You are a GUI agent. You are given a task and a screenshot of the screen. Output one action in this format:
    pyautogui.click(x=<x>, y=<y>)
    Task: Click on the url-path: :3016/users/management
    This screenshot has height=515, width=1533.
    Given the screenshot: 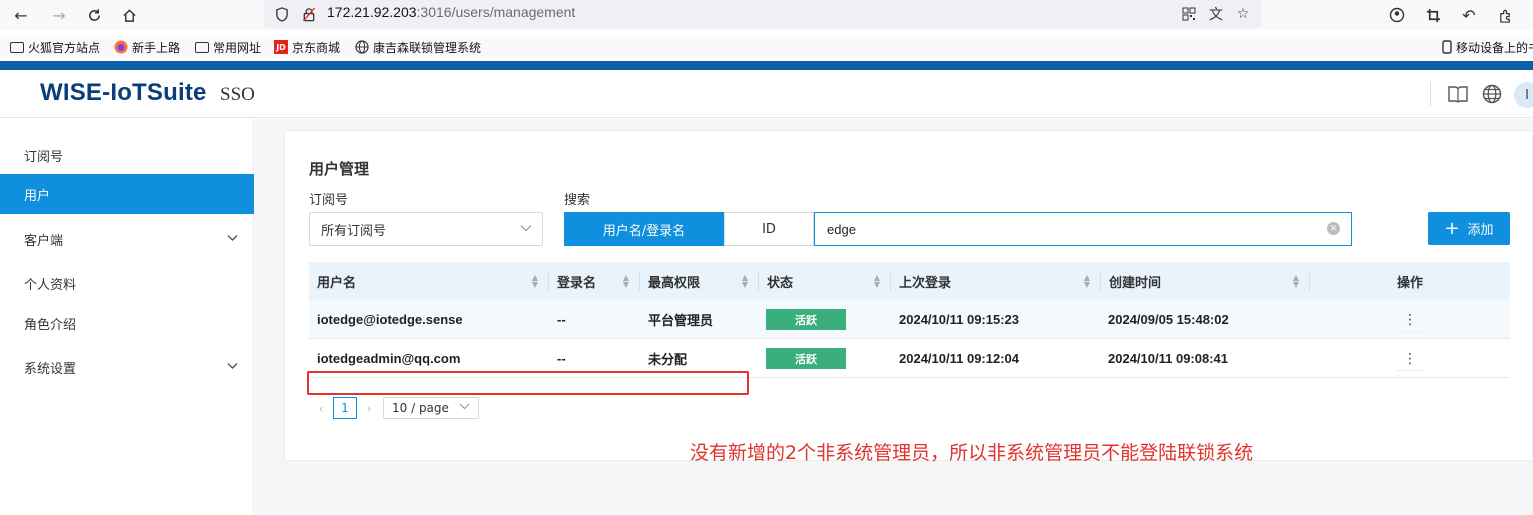 What is the action you would take?
    pyautogui.click(x=496, y=12)
    